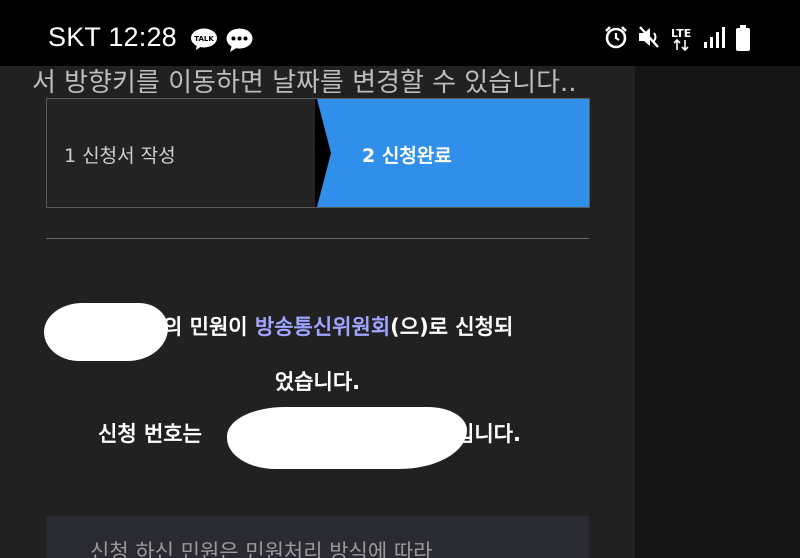 Image resolution: width=800 pixels, height=558 pixels. What do you see at coordinates (452, 327) in the screenshot?
I see `message-text: (으)로 신청되` at bounding box center [452, 327].